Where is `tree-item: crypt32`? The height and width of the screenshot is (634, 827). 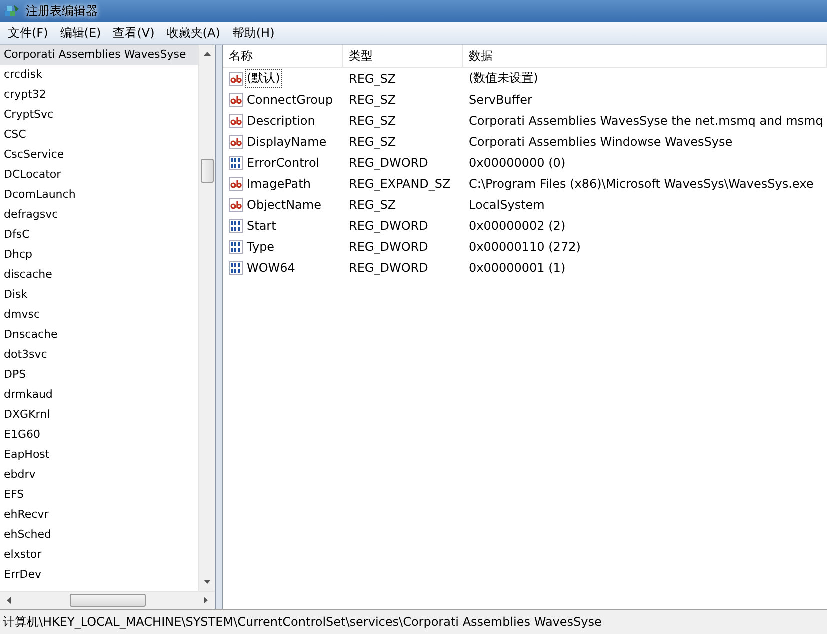
tree-item: crypt32 is located at coordinates (99, 95).